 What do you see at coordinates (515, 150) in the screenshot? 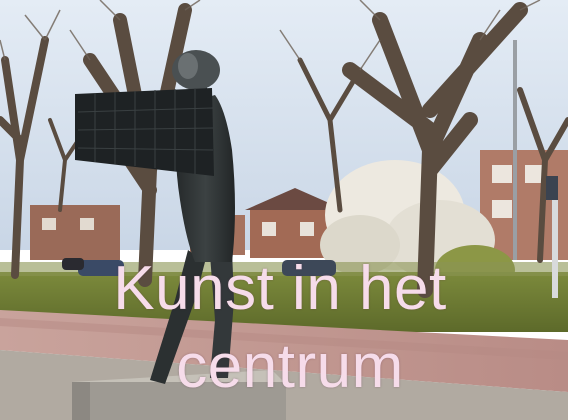
I see `lamp-post` at bounding box center [515, 150].